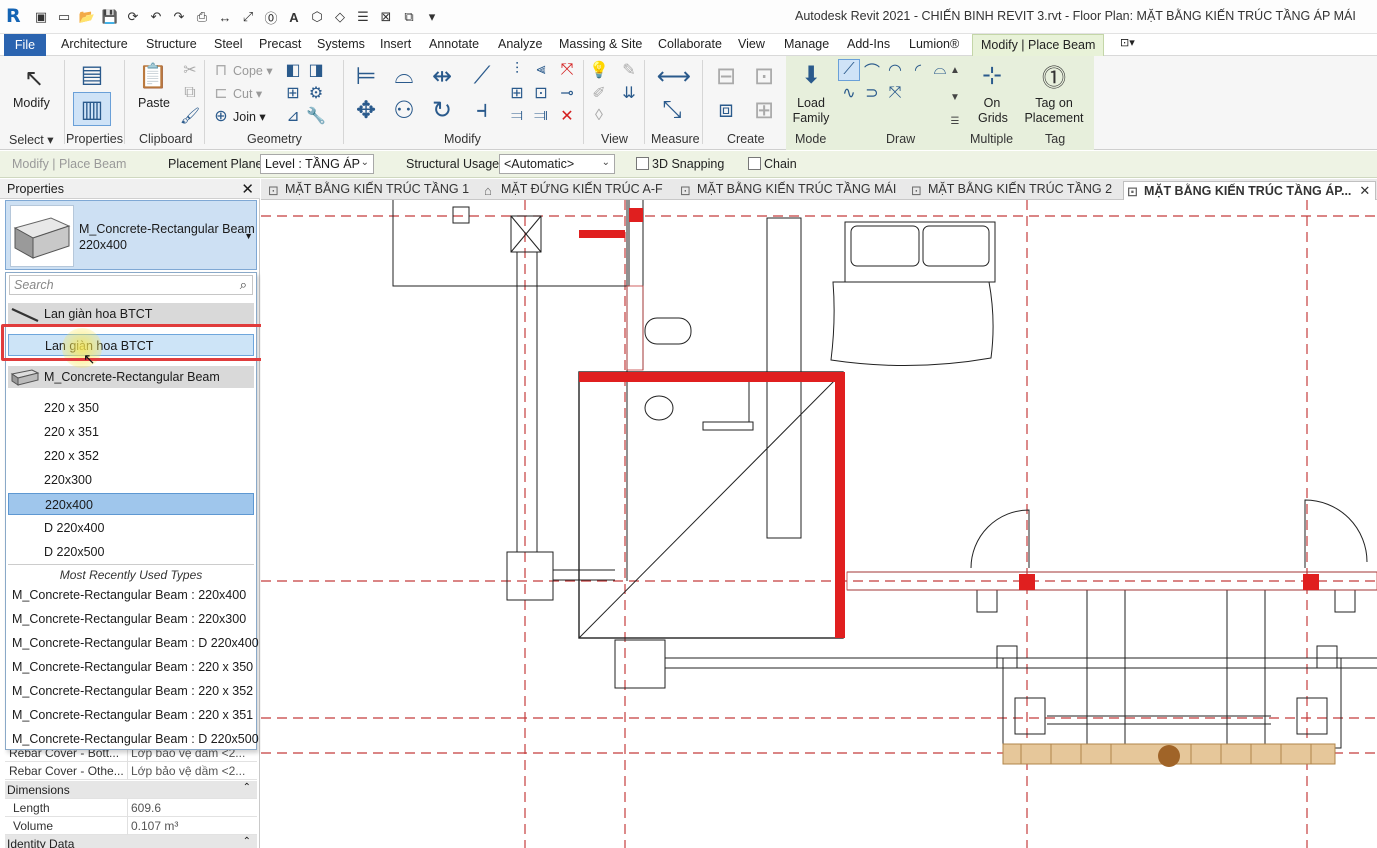  Describe the element at coordinates (179, 17) in the screenshot. I see `redo-icon: ↷` at that location.